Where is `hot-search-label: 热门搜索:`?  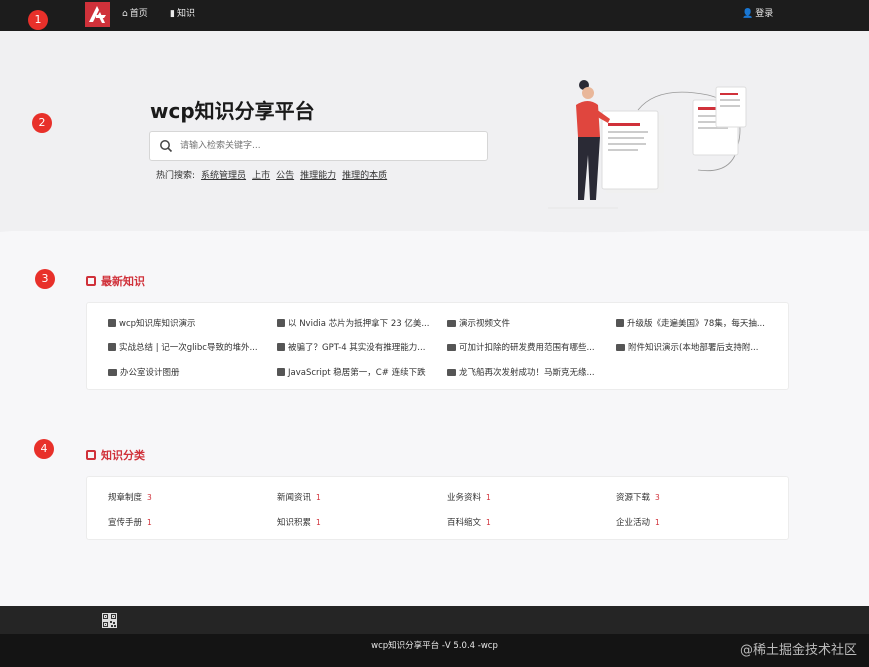 hot-search-label: 热门搜索: is located at coordinates (176, 176).